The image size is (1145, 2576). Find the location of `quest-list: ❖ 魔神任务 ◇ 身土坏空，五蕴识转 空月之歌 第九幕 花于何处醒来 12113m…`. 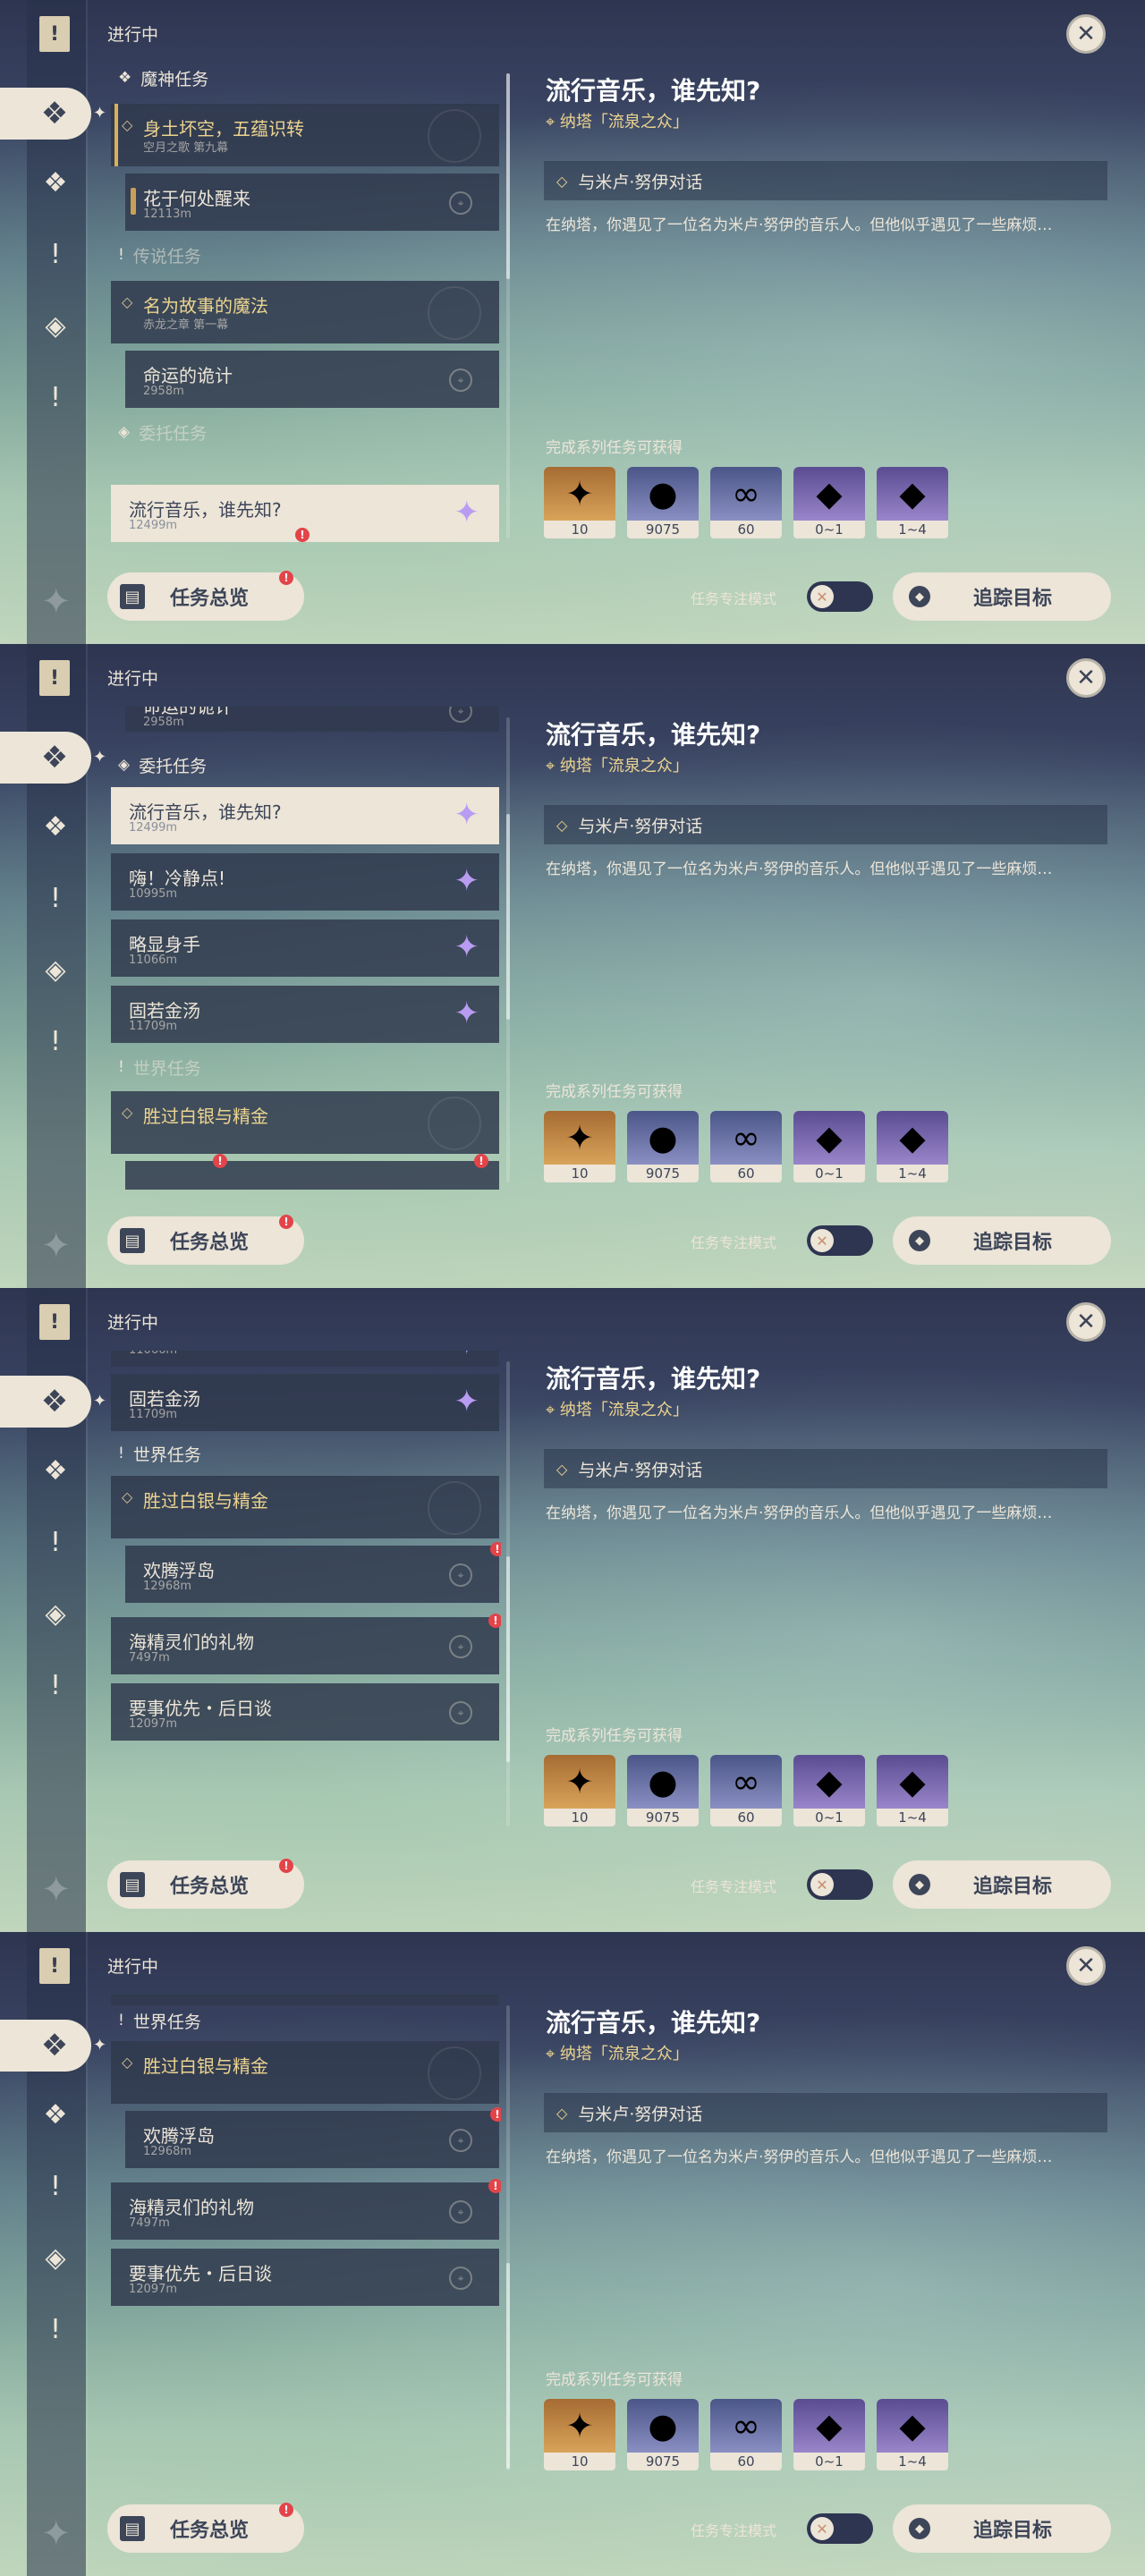

quest-list: ❖ 魔神任务 ◇ 身土坏空，五蕴识转 空月之歌 第九幕 花于何处醒来 12113m… is located at coordinates (304, 304).